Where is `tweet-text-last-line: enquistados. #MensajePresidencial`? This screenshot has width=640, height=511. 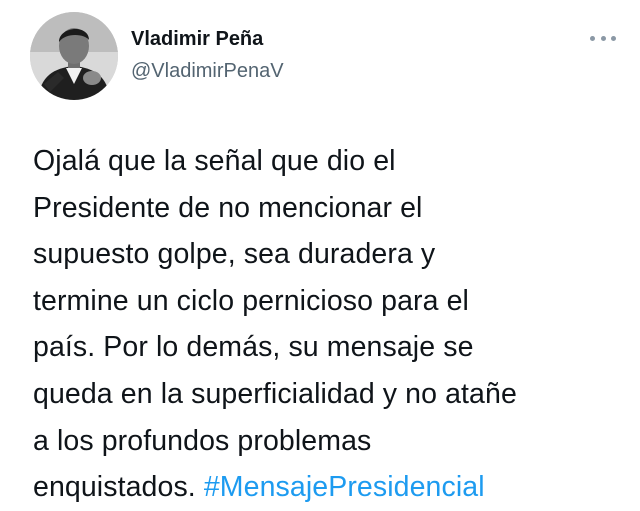
tweet-text-last-line: enquistados. #MensajePresidencial is located at coordinates (328, 487).